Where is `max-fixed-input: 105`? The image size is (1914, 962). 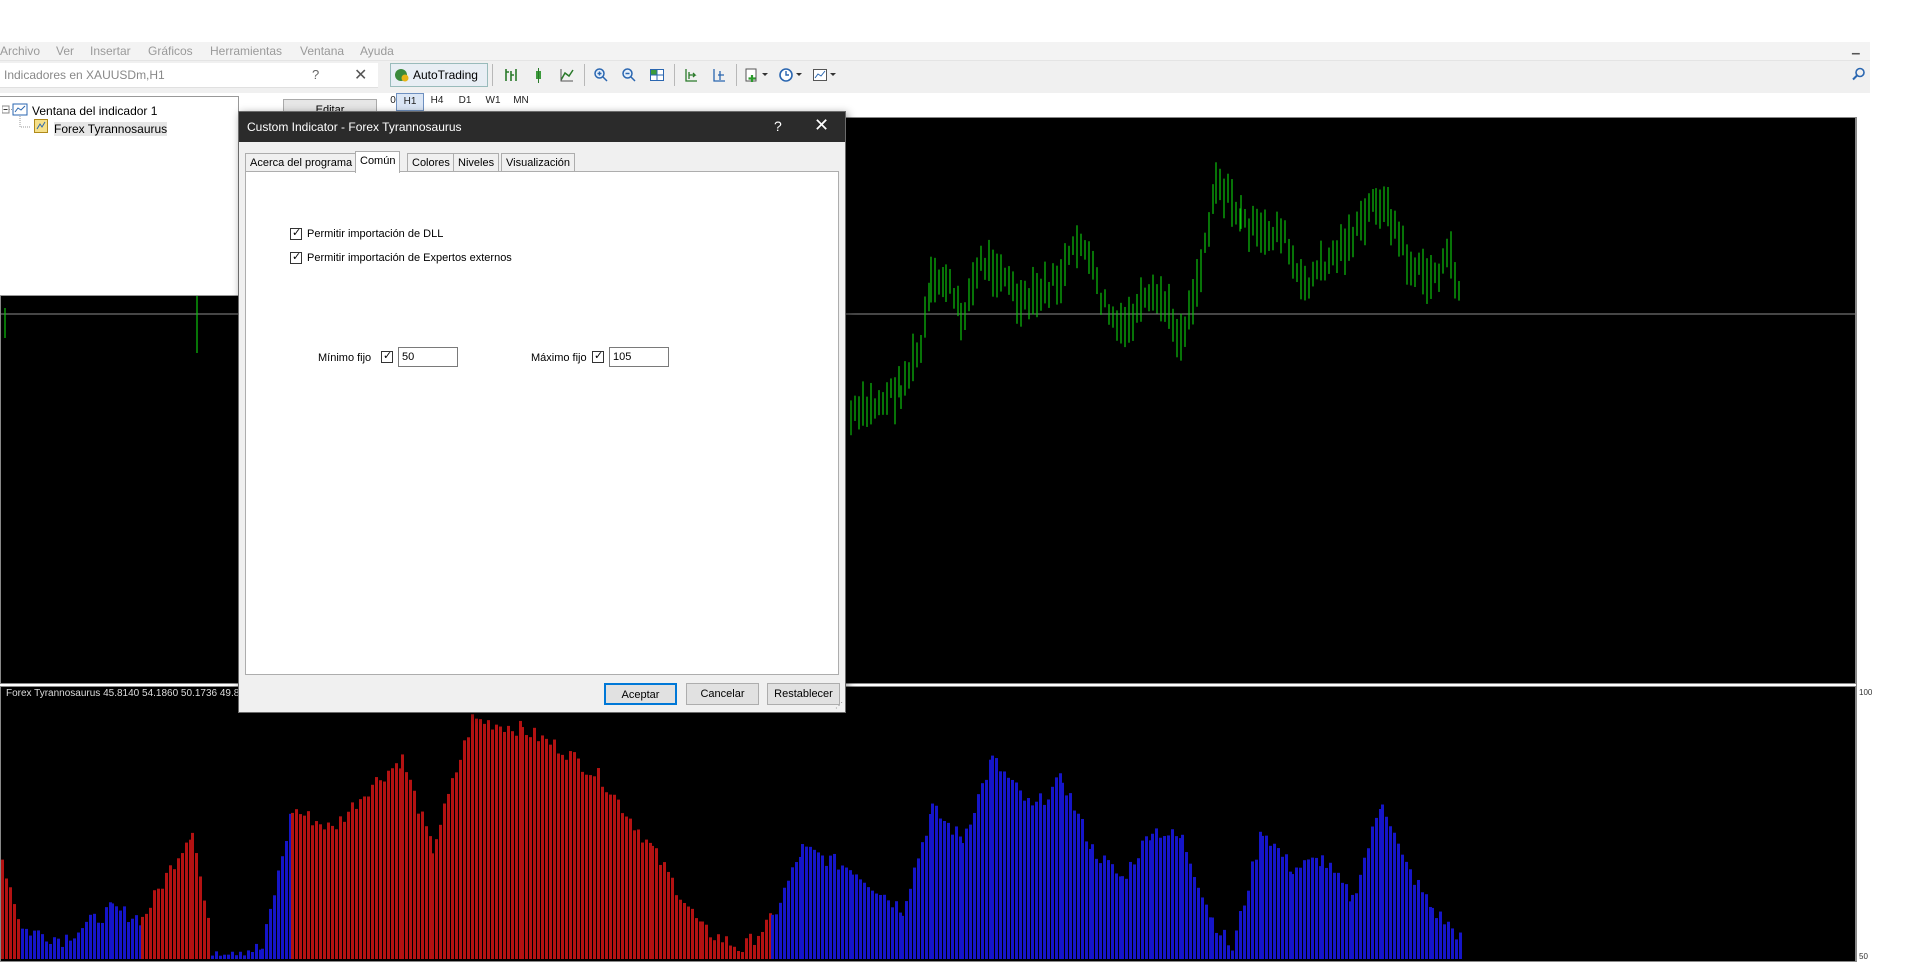
max-fixed-input: 105 is located at coordinates (639, 357).